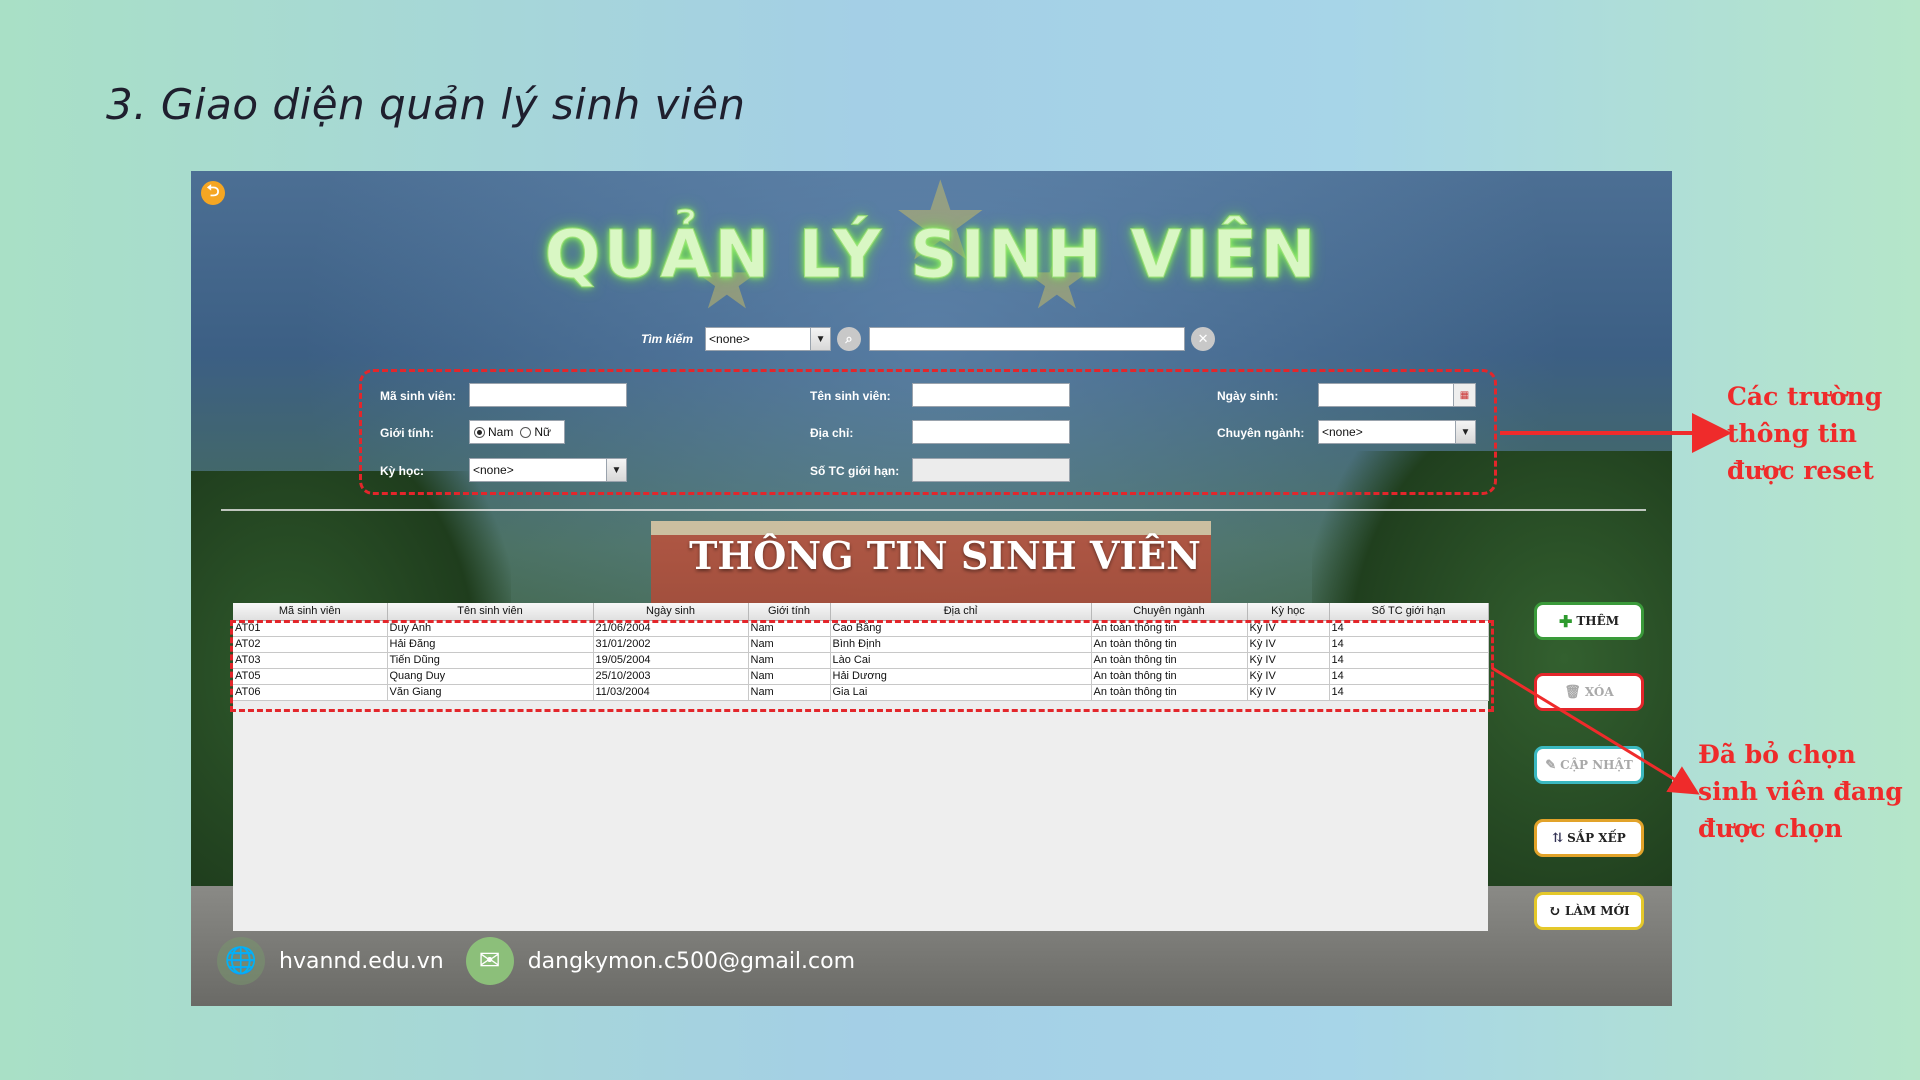  I want to click on annotation-line: được chọn, so click(1770, 828).